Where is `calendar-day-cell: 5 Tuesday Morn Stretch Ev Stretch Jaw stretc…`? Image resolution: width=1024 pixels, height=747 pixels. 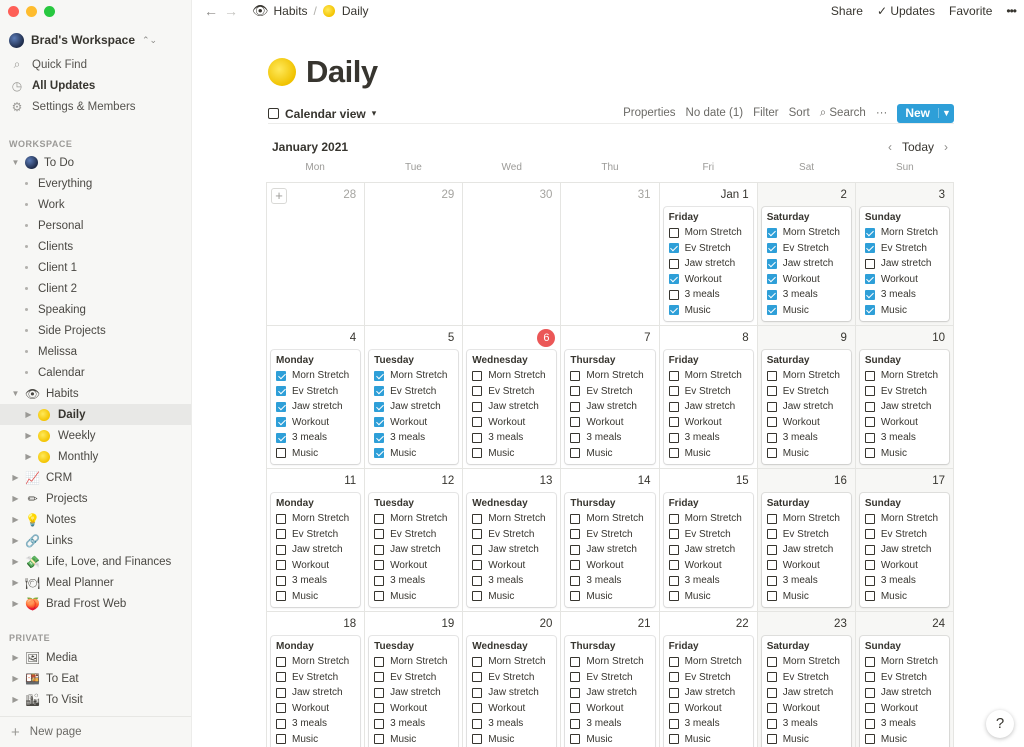
calendar-day-cell: 5 Tuesday Morn Stretch Ev Stretch Jaw stretc… is located at coordinates (414, 397).